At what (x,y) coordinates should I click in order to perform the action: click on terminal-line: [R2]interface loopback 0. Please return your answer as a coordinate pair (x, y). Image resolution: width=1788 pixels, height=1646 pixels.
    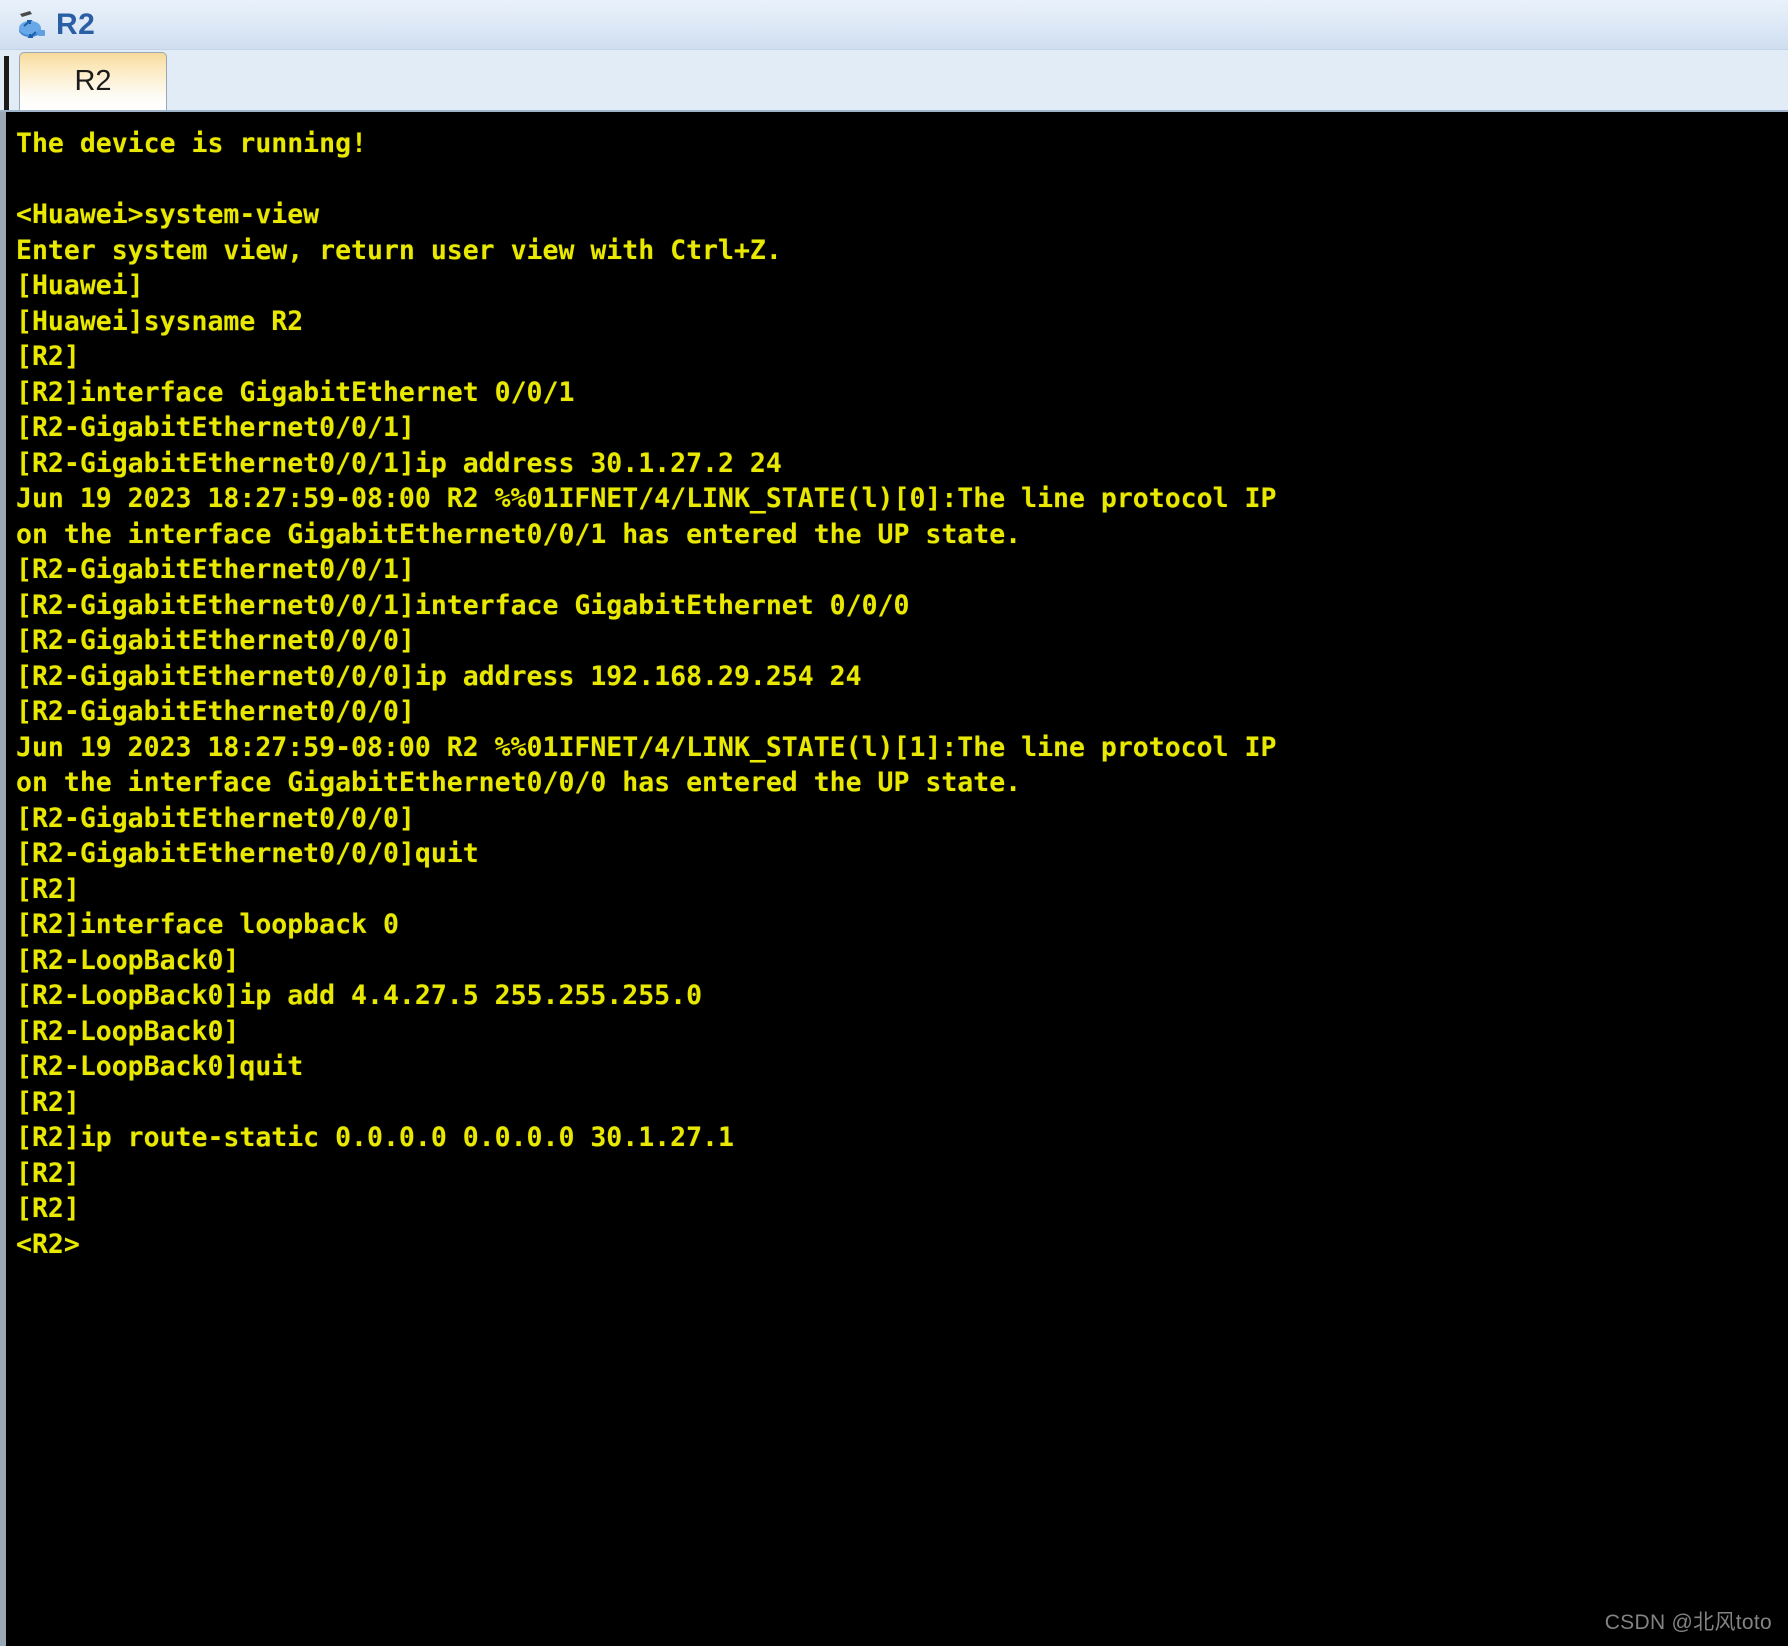
    Looking at the image, I should click on (207, 924).